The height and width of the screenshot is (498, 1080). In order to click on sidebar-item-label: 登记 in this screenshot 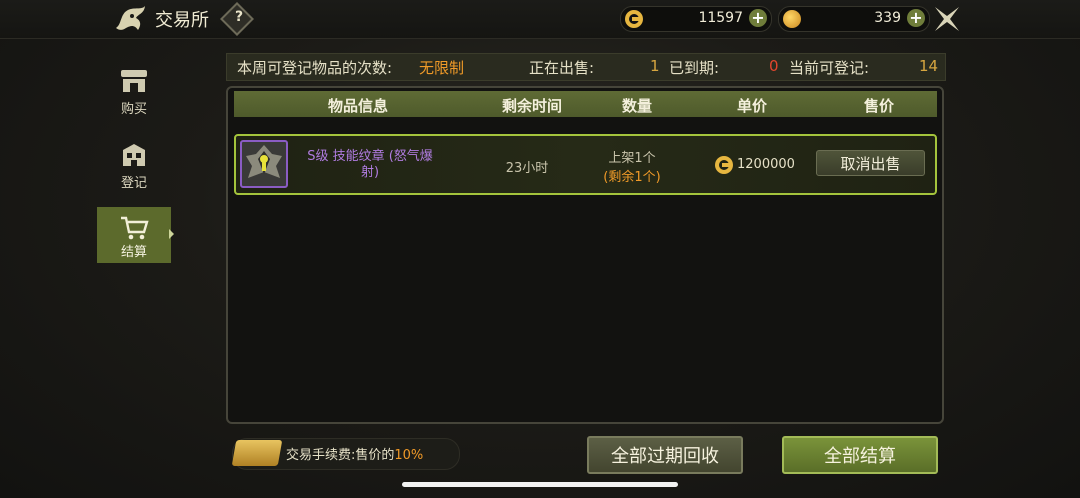, I will do `click(133, 183)`.